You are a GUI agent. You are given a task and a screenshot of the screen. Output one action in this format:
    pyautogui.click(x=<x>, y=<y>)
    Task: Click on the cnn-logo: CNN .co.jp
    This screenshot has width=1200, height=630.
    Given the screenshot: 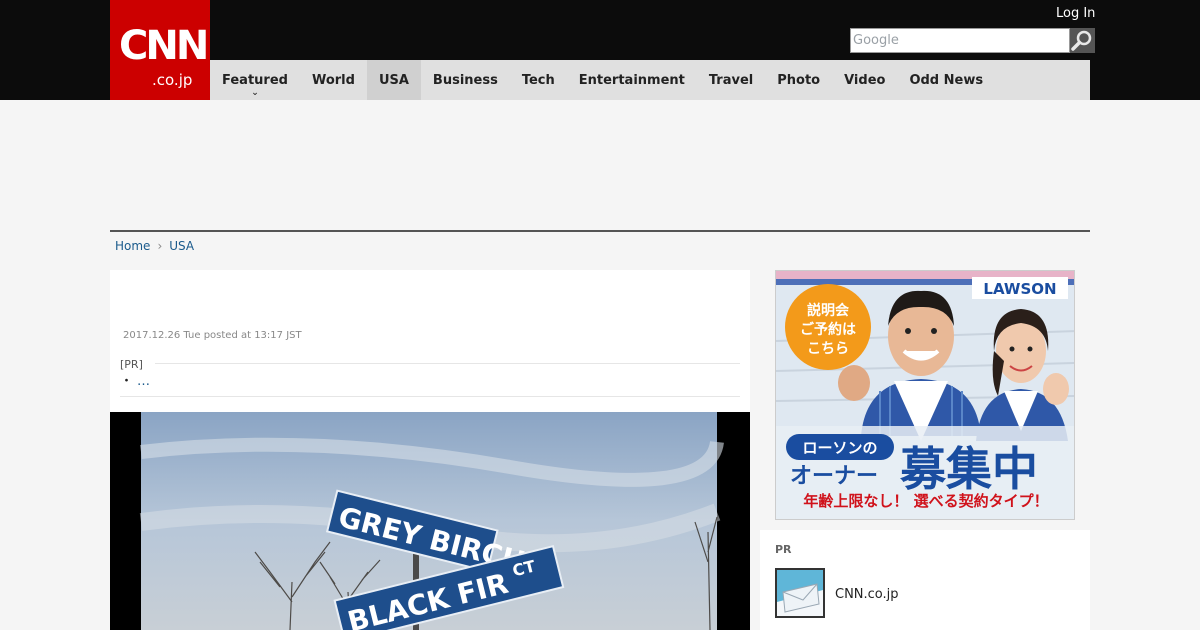 What is the action you would take?
    pyautogui.click(x=160, y=50)
    